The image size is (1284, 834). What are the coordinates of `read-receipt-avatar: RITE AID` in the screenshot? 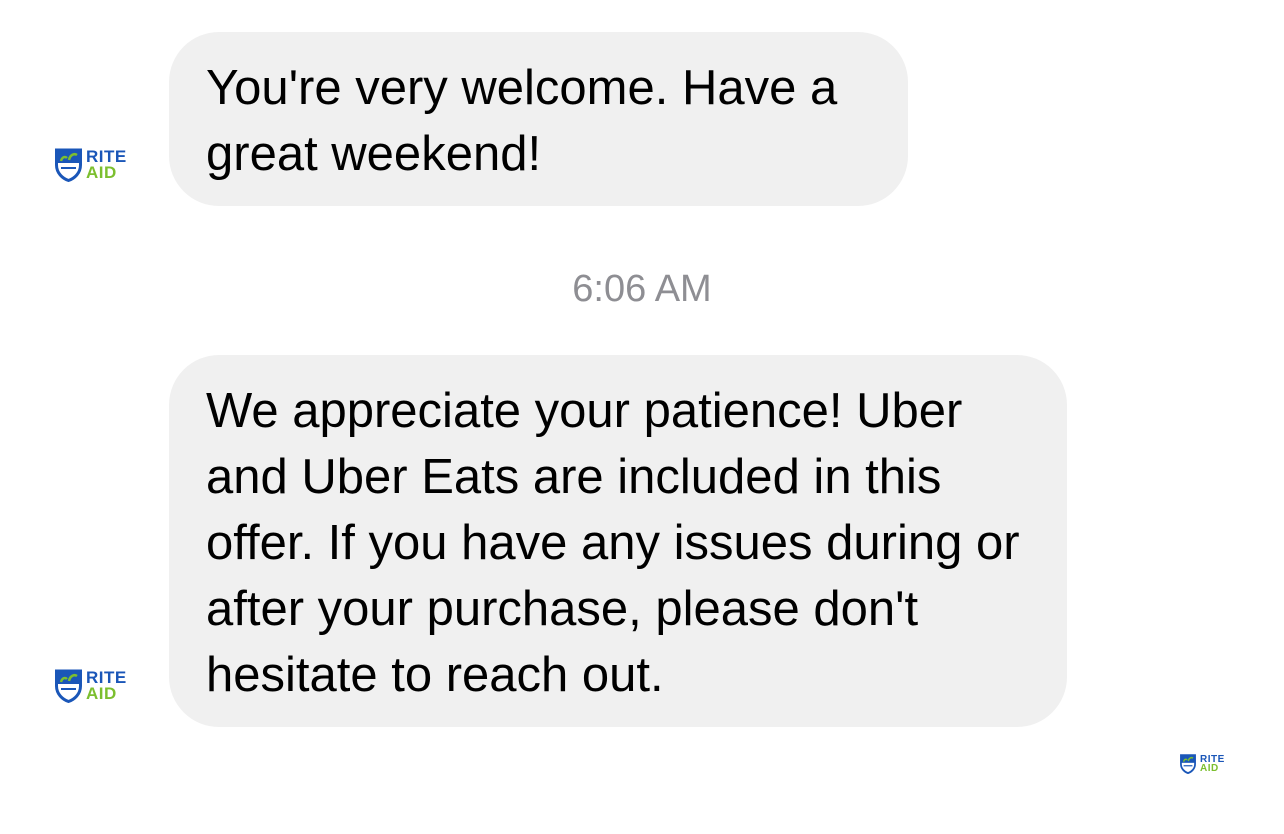 It's located at (1202, 764).